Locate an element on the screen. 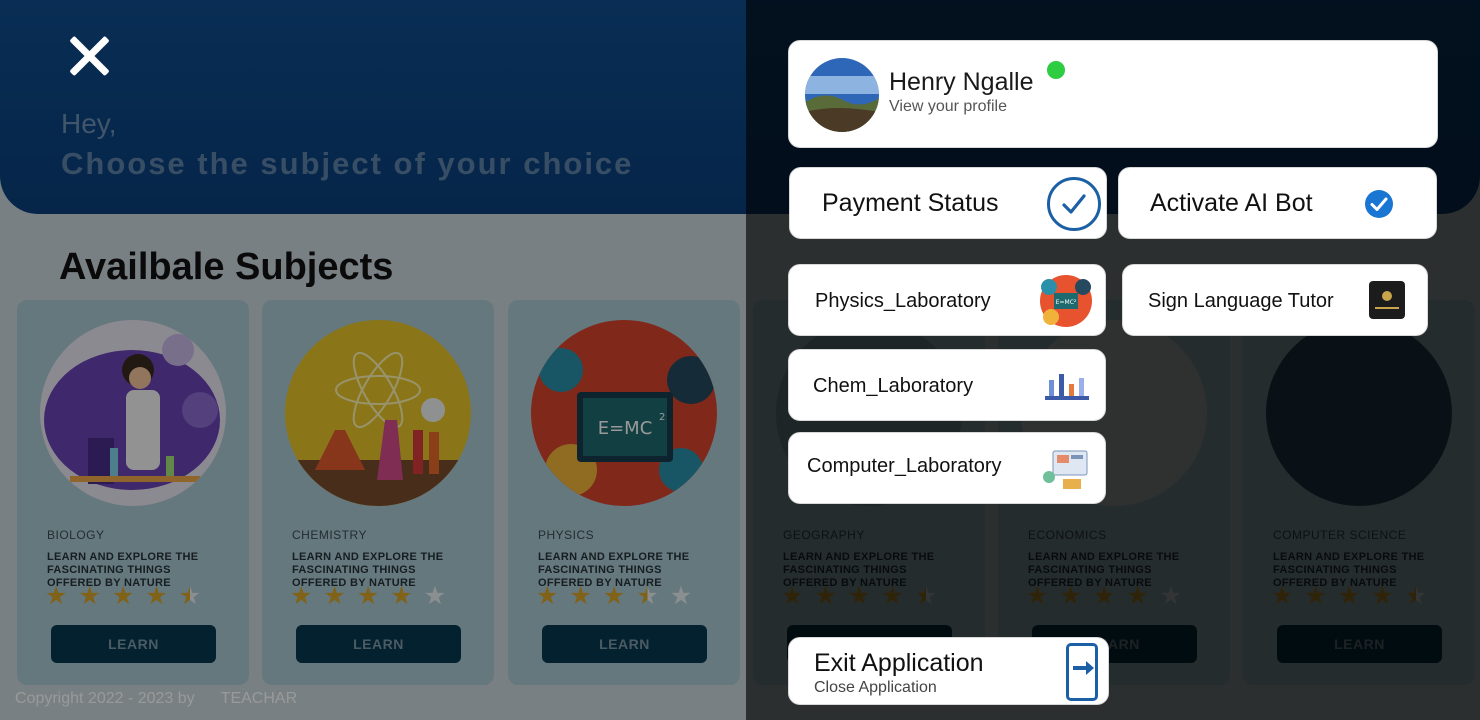  payment-status-tile: Payment Status is located at coordinates (948, 203).